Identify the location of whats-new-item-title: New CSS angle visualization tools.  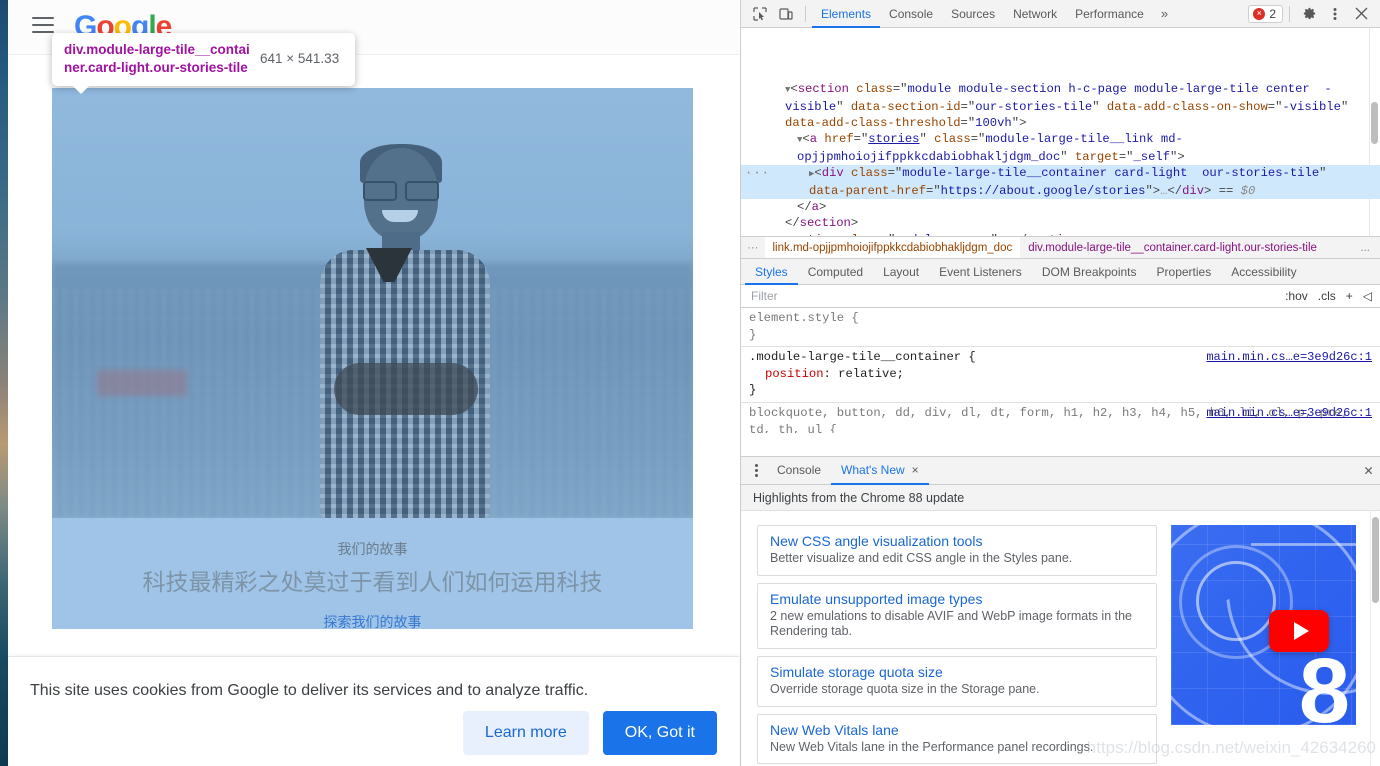
(957, 541).